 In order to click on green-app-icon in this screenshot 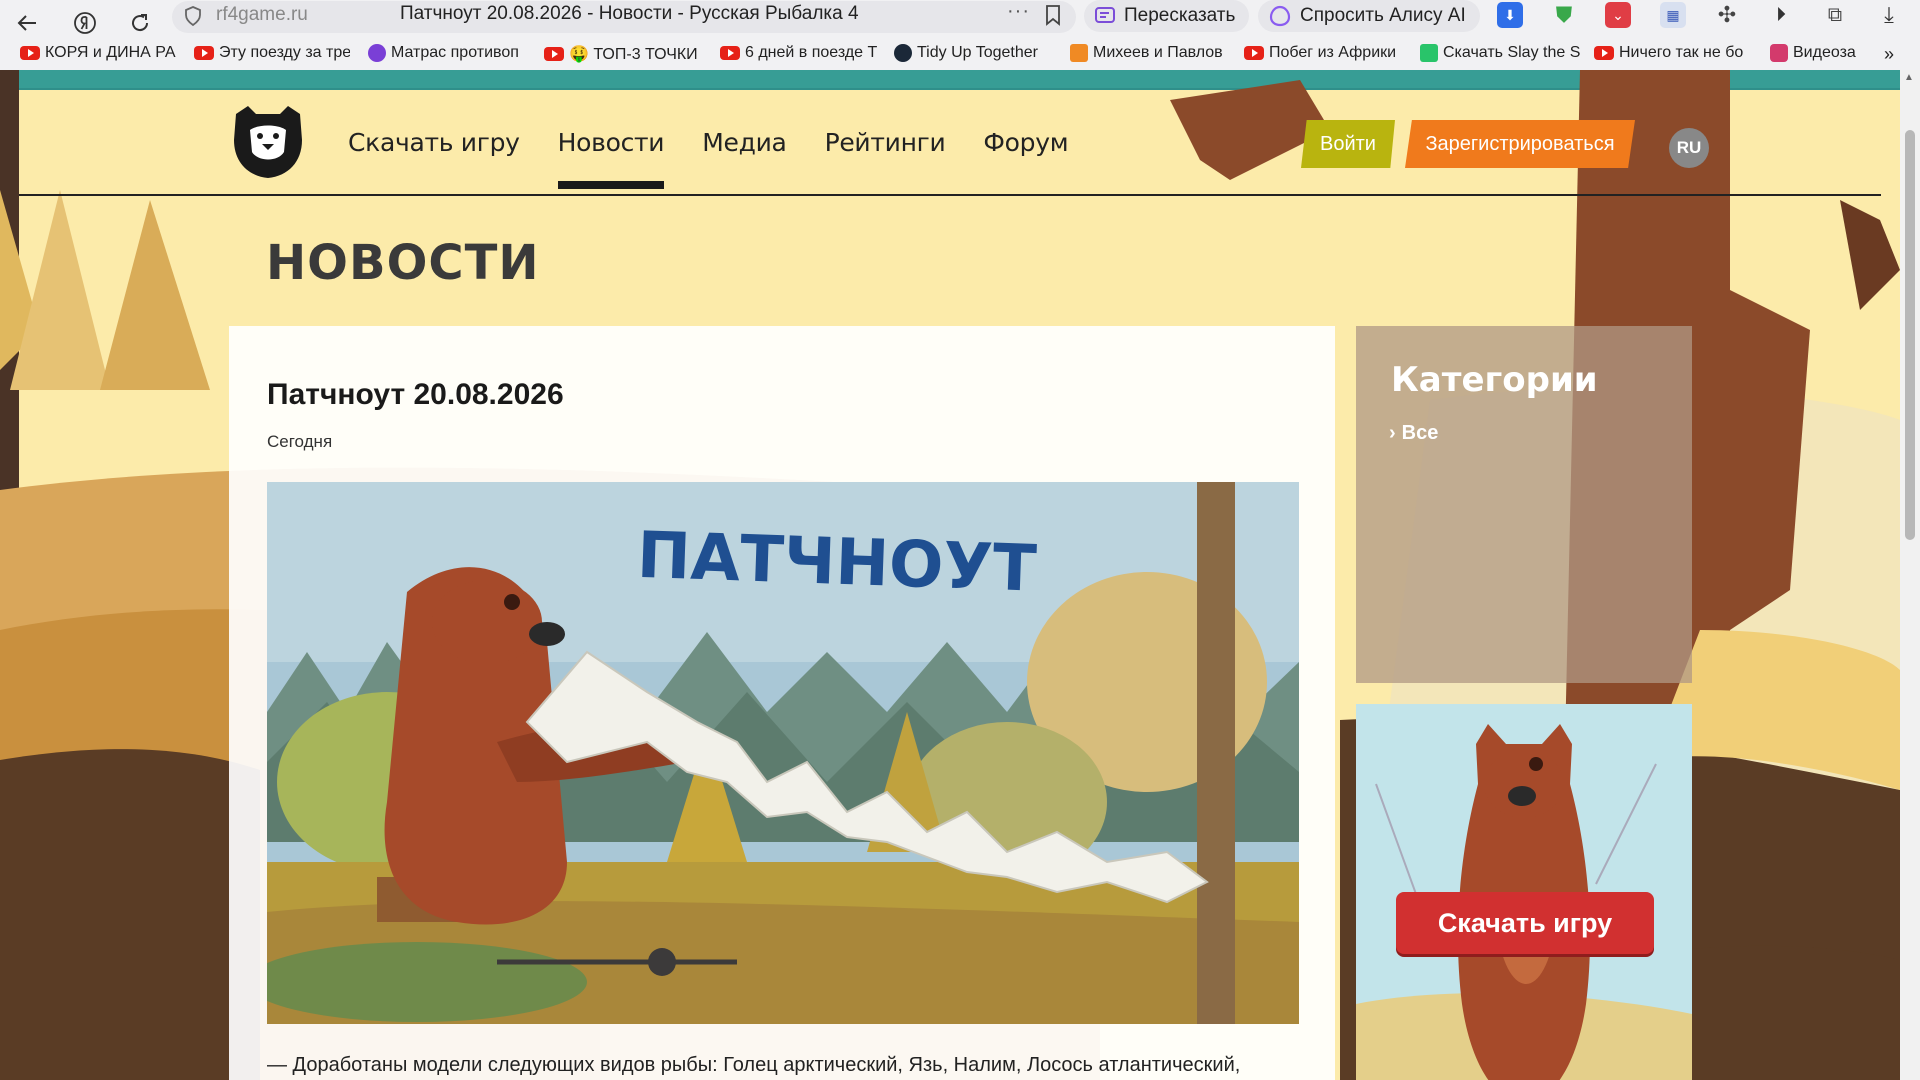, I will do `click(1429, 53)`.